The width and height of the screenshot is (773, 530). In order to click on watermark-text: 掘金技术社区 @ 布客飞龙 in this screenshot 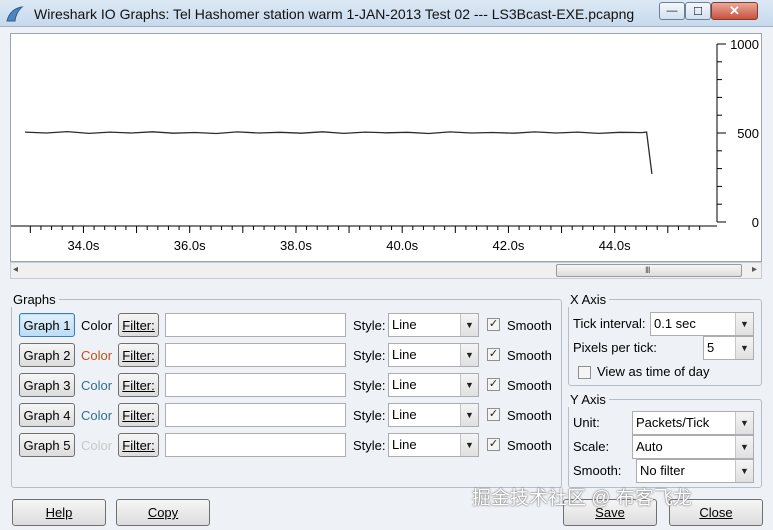, I will do `click(582, 498)`.